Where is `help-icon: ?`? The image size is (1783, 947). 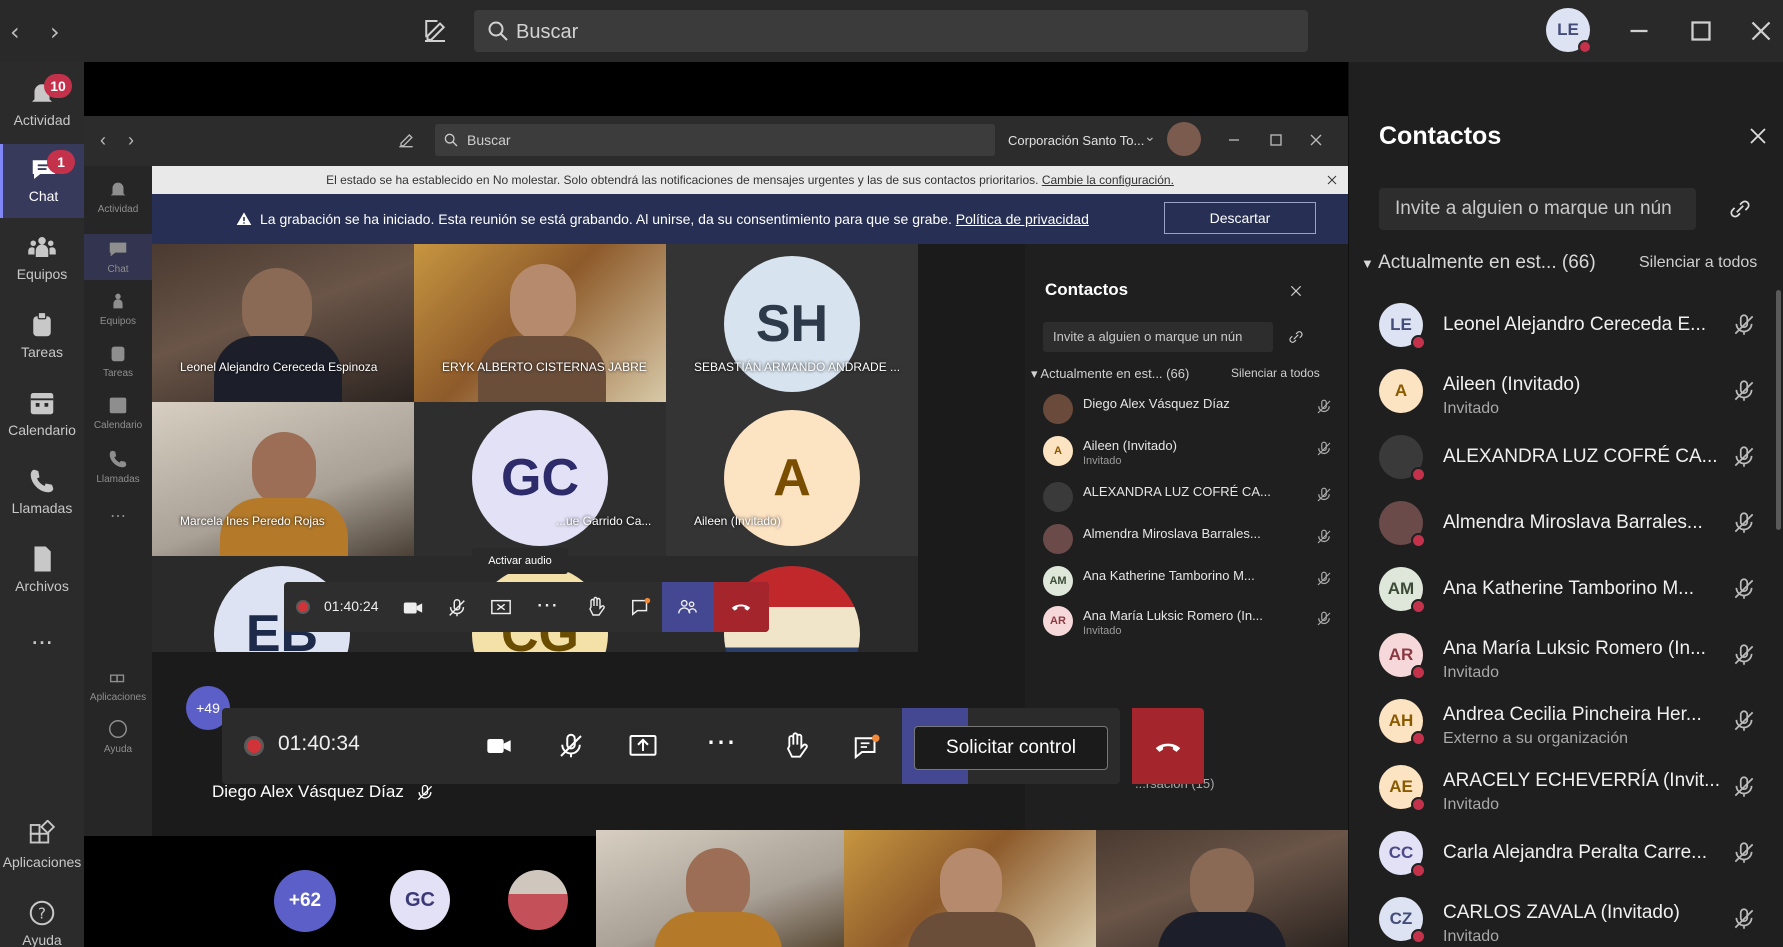 help-icon: ? is located at coordinates (42, 913).